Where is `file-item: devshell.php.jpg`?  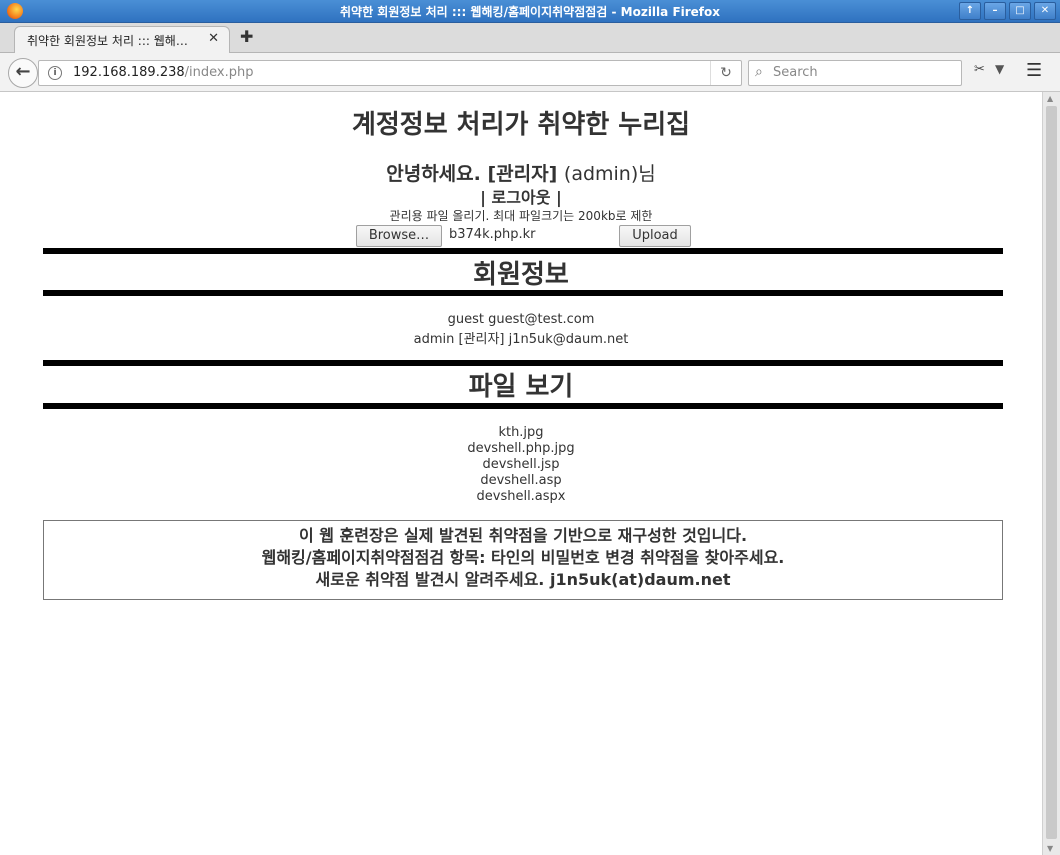
file-item: devshell.php.jpg is located at coordinates (521, 448).